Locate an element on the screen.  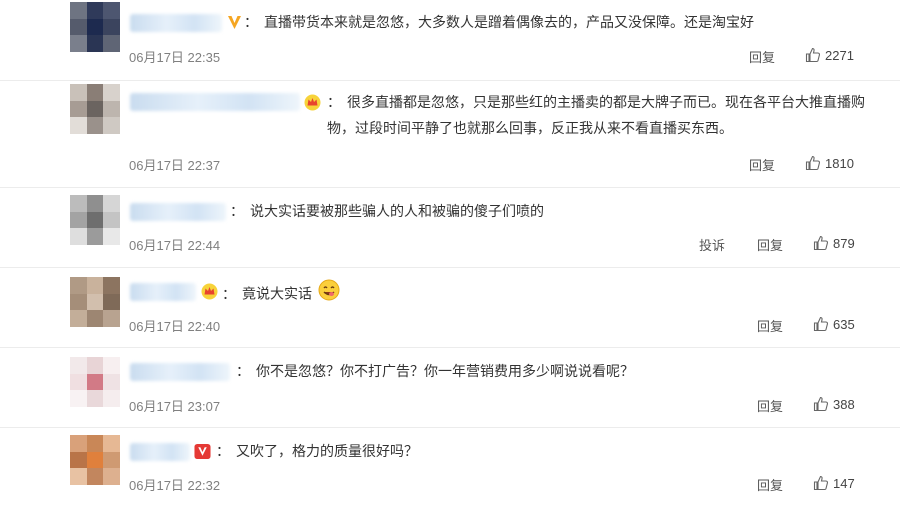
comment-text: ：竟说大实话 is located at coordinates (547, 294).